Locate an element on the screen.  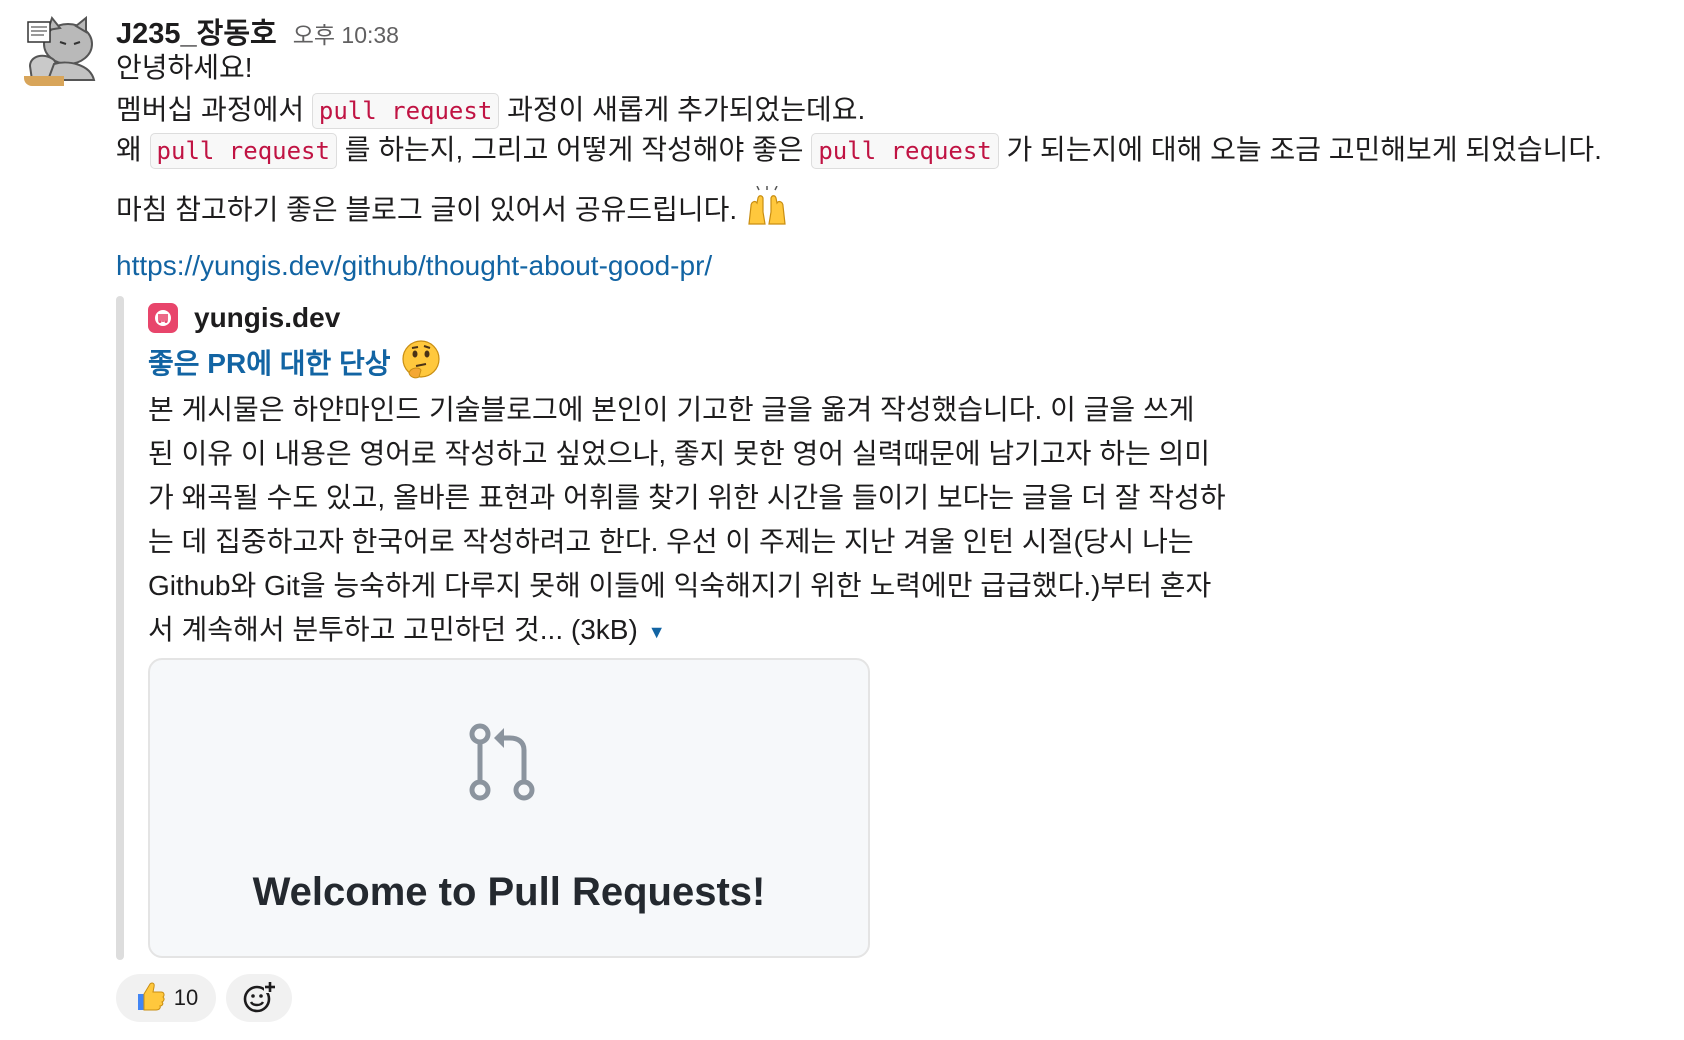
unfurl-title-row: 좋은 PR에 대한 단상 is located at coordinates (294, 362).